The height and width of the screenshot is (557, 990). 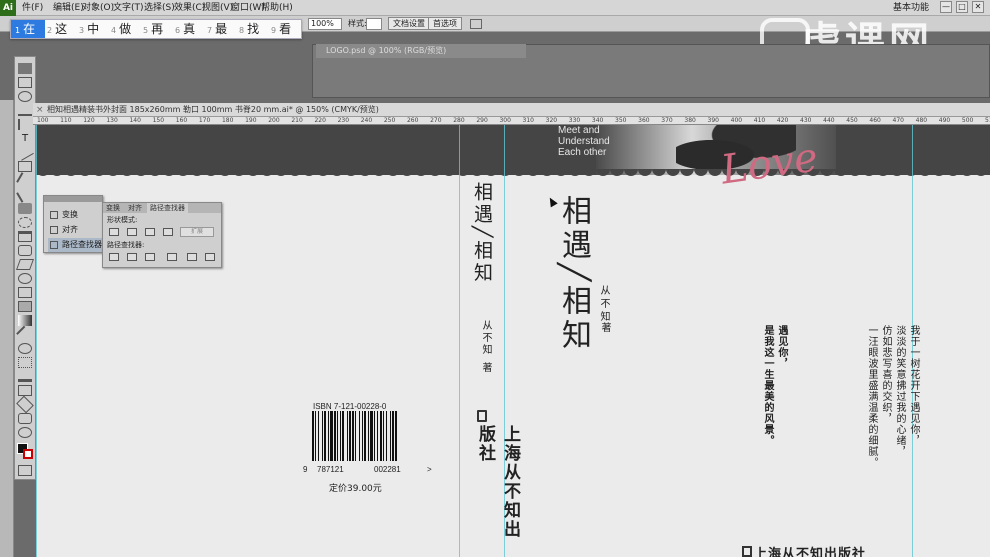 I want to click on pen-tool-icon, so click(x=25, y=124).